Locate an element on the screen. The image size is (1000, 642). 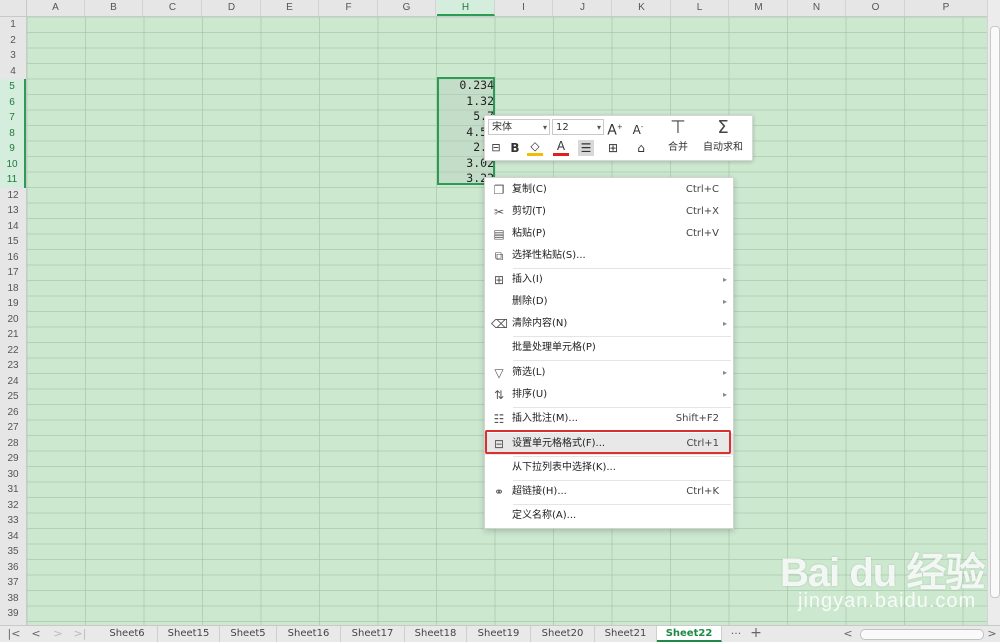
row-header: 10 is located at coordinates (13, 164).